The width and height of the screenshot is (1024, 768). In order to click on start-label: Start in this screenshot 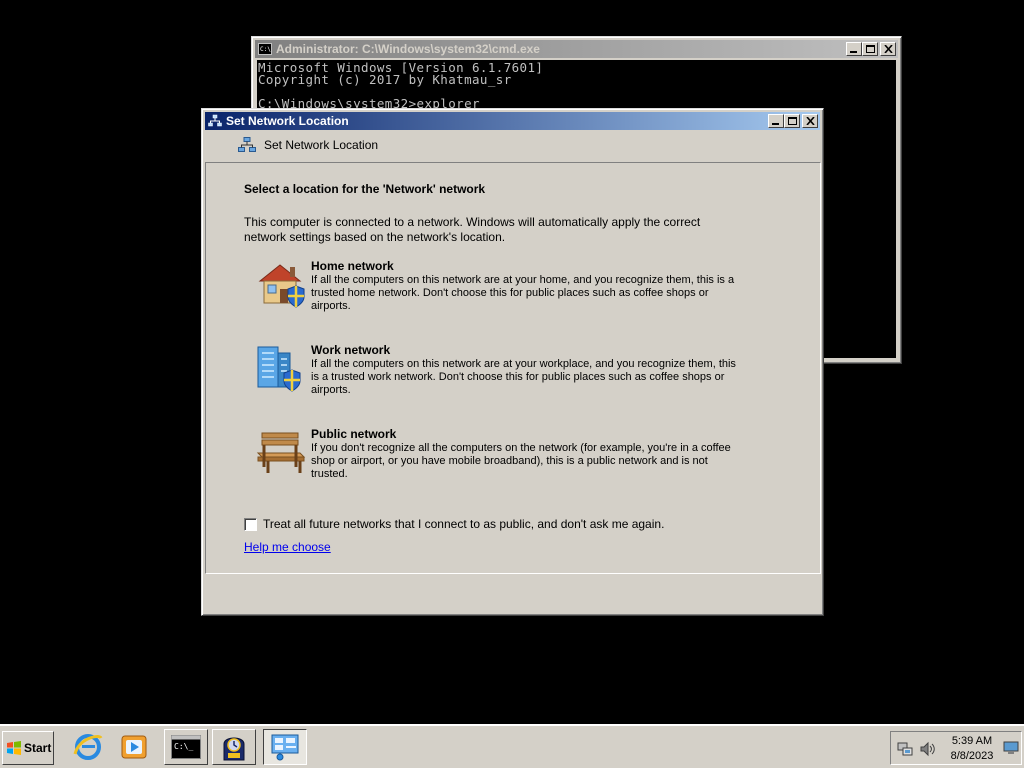, I will do `click(38, 748)`.